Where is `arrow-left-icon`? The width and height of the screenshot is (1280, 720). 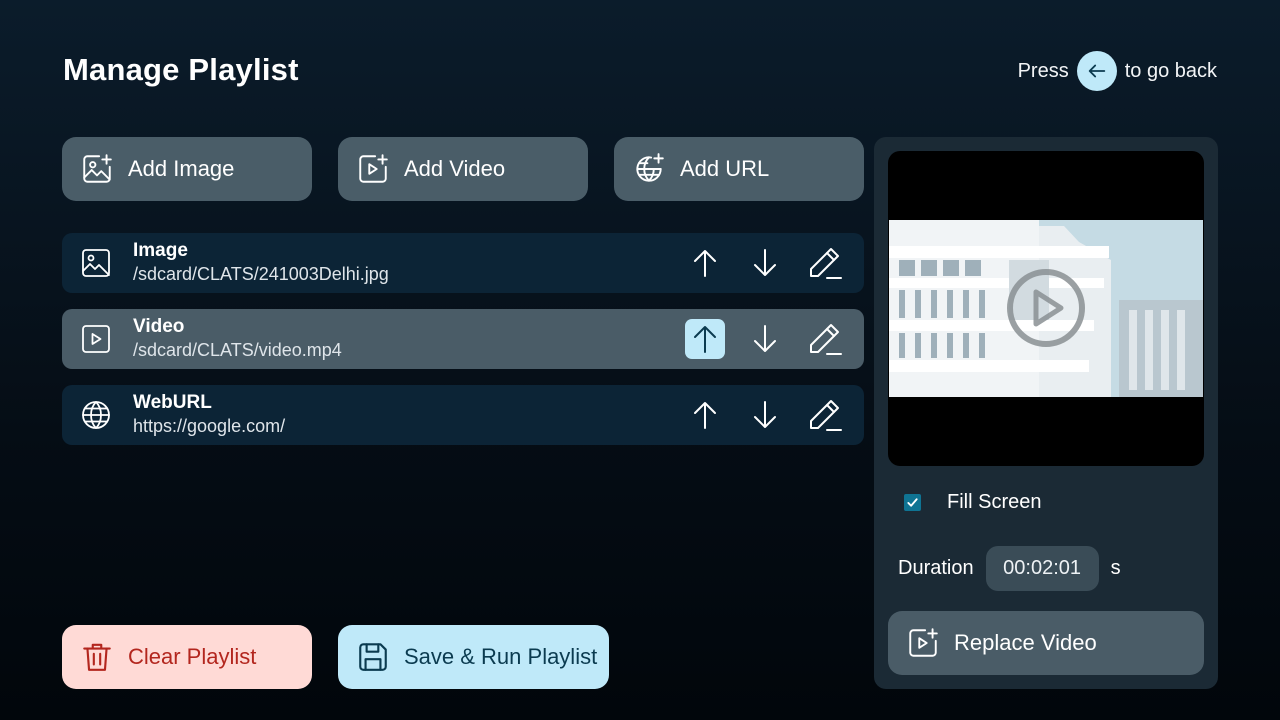 arrow-left-icon is located at coordinates (1096, 71).